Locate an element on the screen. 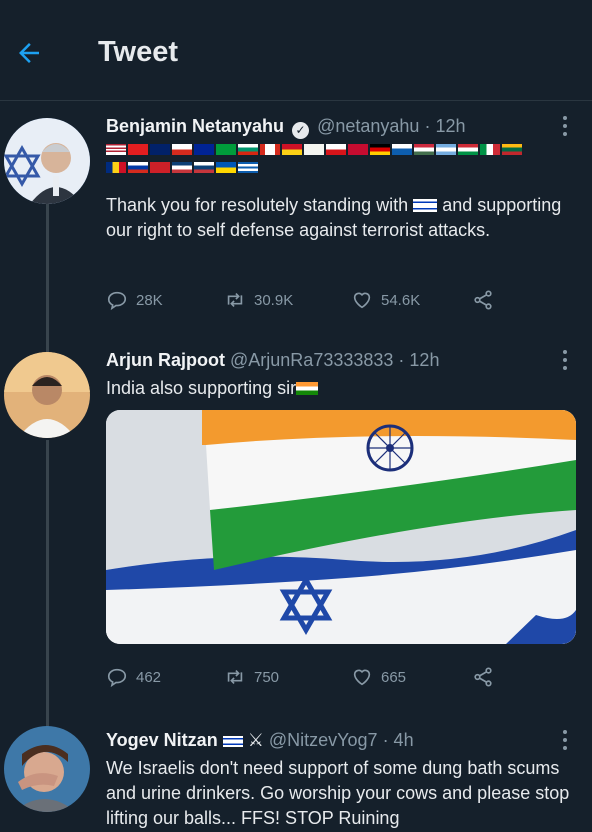  tweet-text-part: India also supporting sir is located at coordinates (201, 388).